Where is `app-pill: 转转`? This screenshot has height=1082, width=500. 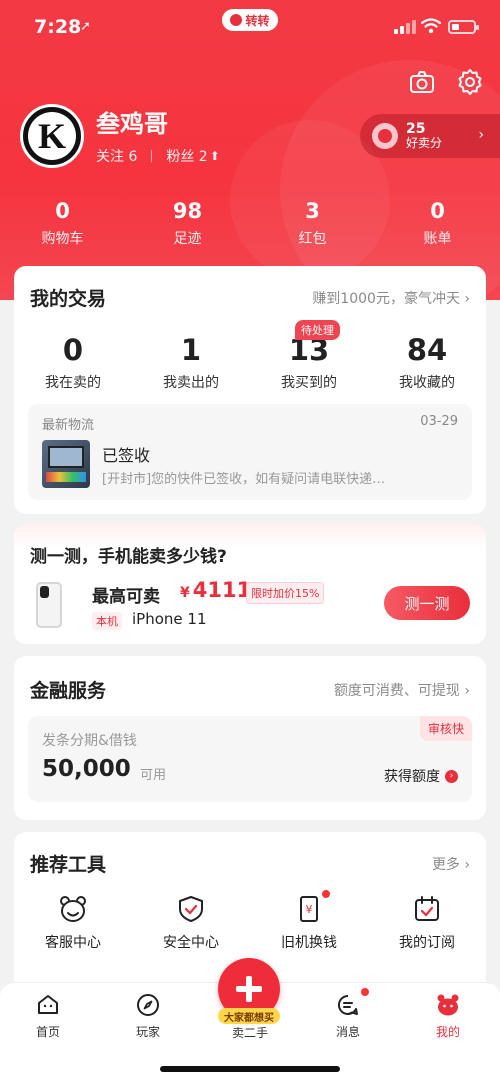
app-pill: 转转 is located at coordinates (250, 20).